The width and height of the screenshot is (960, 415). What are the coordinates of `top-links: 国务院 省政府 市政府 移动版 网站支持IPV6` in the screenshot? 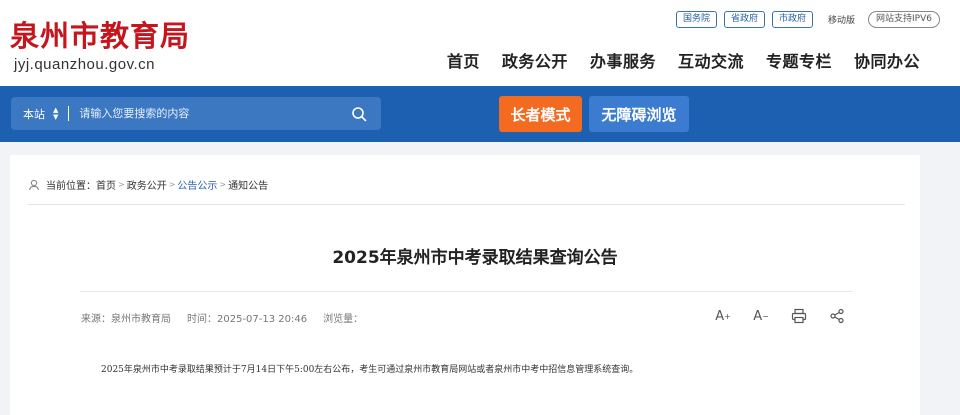 It's located at (807, 19).